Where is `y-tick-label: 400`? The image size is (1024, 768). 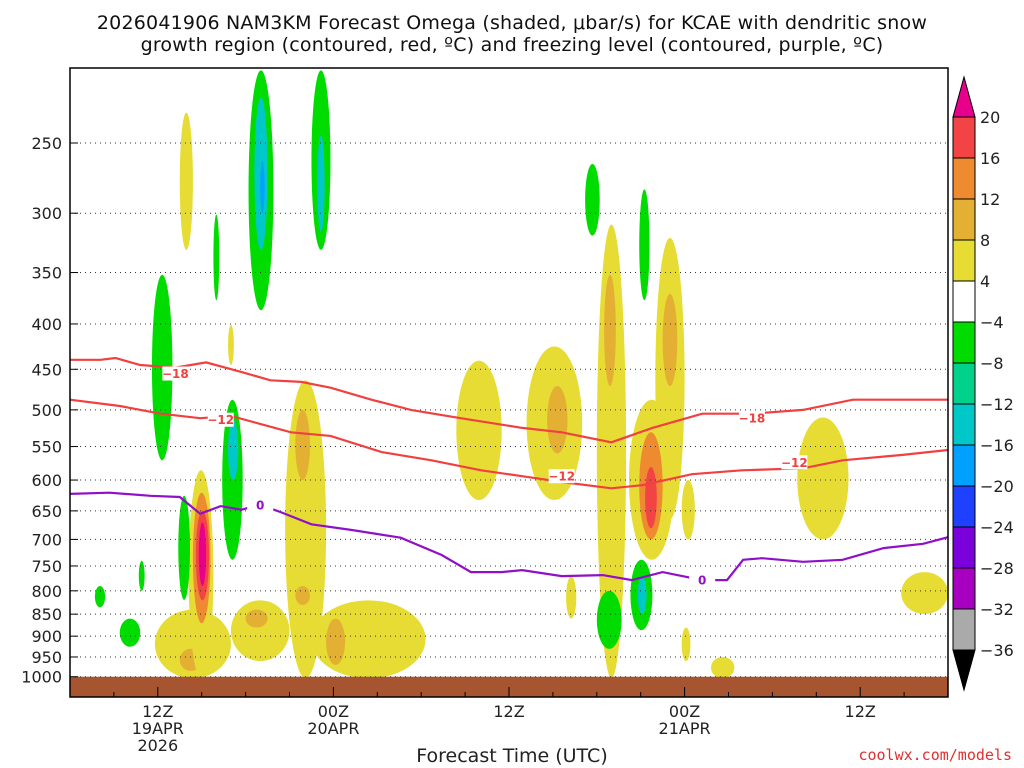 y-tick-label: 400 is located at coordinates (46, 324).